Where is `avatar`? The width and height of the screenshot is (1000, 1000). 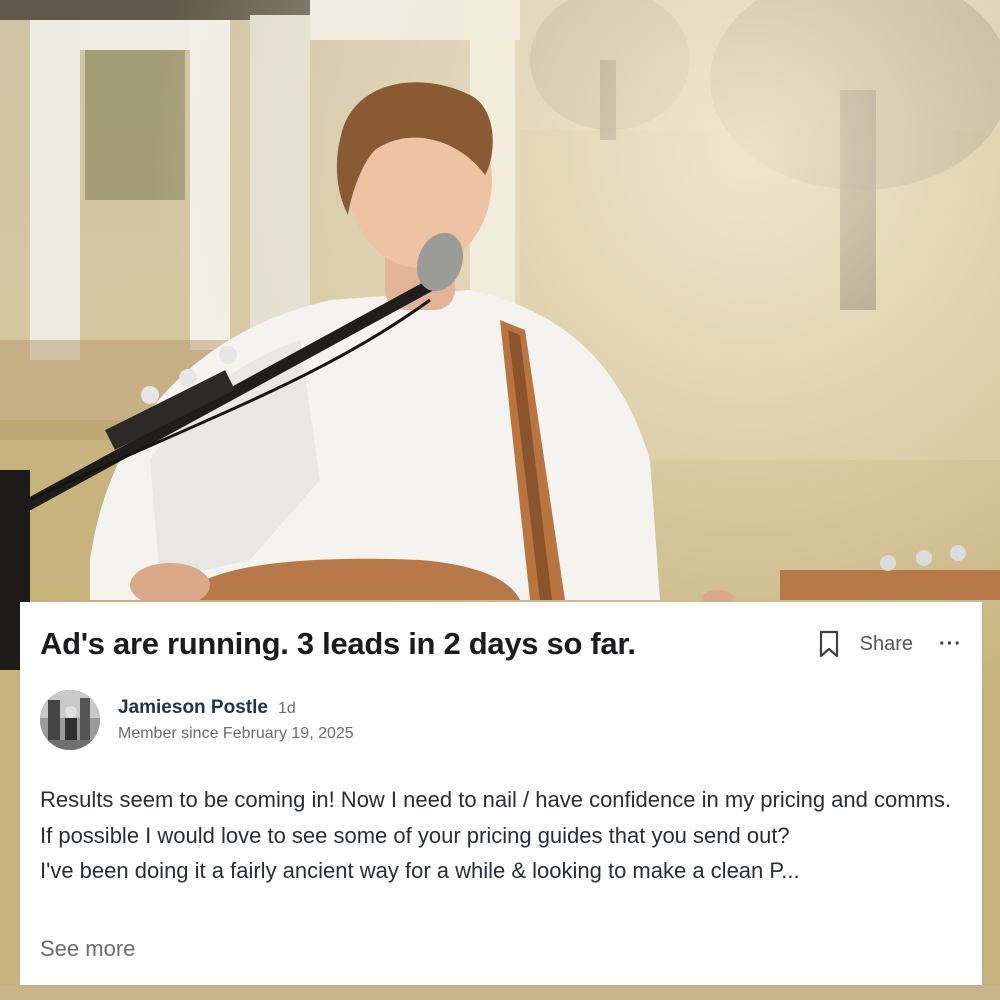
avatar is located at coordinates (70, 720).